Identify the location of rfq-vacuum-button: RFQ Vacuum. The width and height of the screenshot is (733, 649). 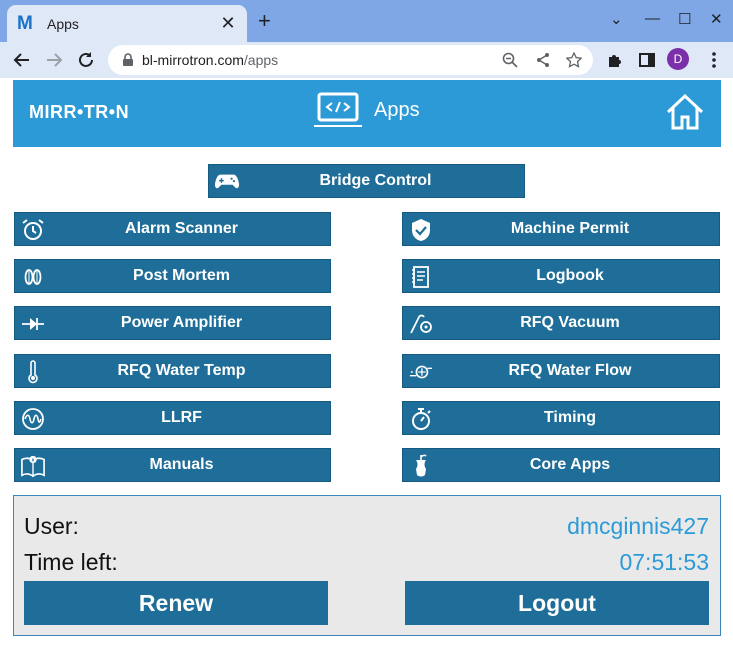
(561, 323).